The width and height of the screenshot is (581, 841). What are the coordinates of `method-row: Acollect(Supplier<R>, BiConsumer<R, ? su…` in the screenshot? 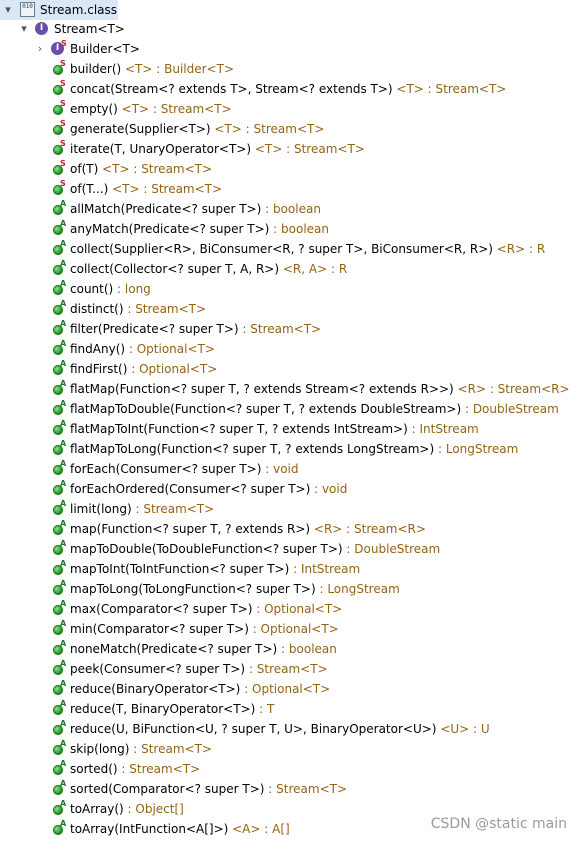 It's located at (280, 249).